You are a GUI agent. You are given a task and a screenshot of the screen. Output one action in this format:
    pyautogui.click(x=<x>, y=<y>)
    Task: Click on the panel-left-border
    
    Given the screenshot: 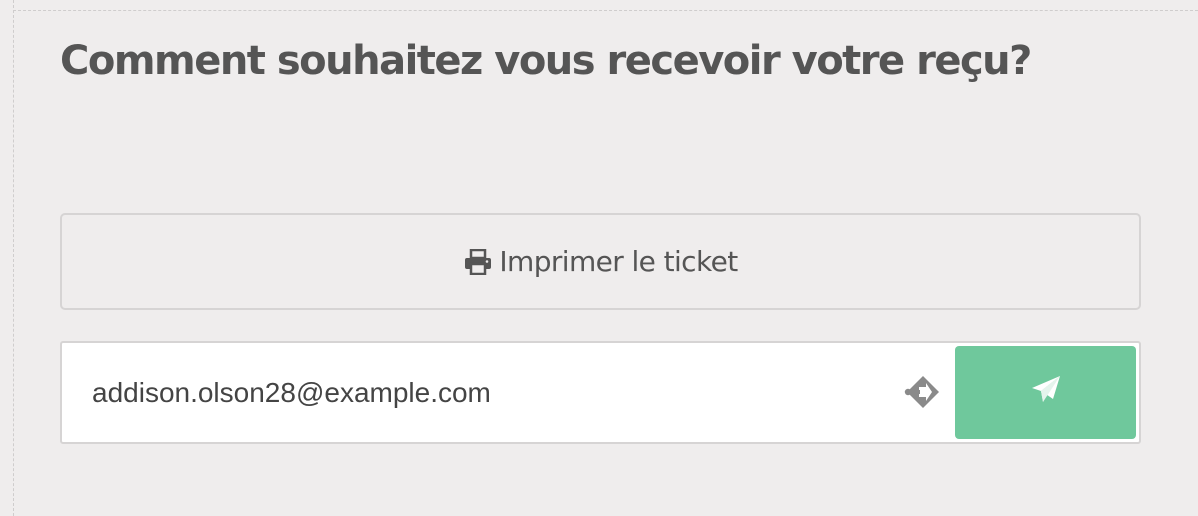 What is the action you would take?
    pyautogui.click(x=13, y=258)
    